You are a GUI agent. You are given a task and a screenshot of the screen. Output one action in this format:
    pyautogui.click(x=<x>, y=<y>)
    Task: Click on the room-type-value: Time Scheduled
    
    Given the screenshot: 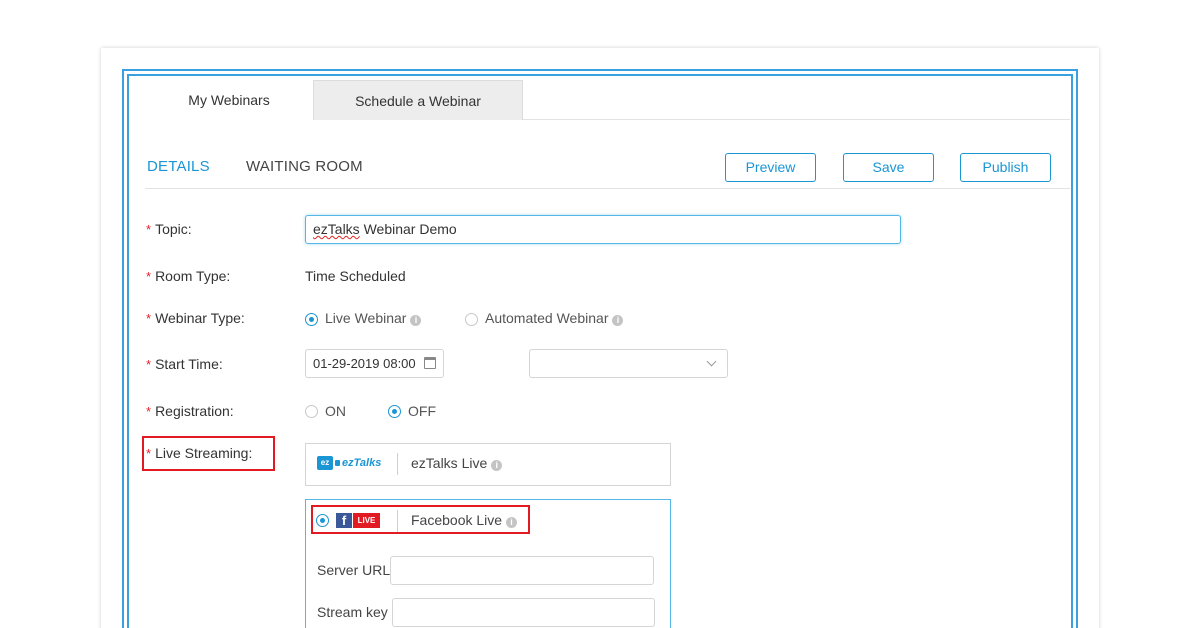 What is the action you would take?
    pyautogui.click(x=355, y=276)
    